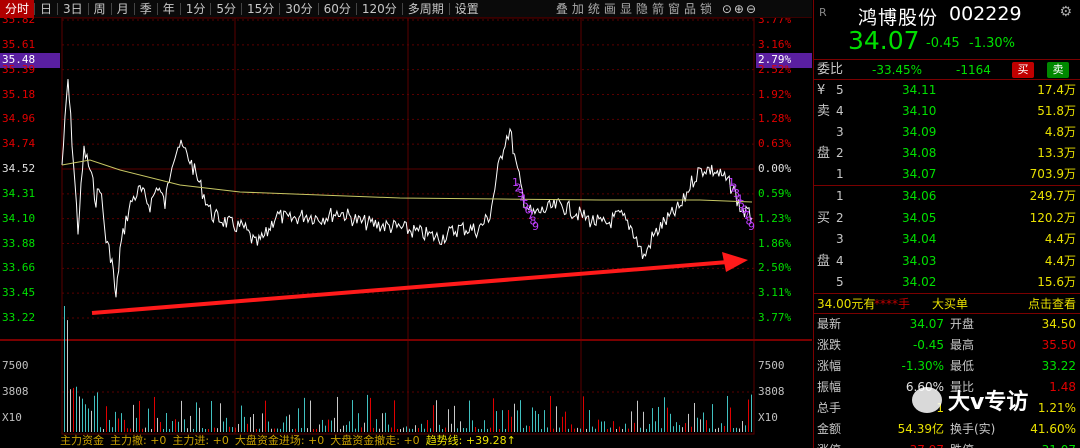 This screenshot has height=448, width=1080. I want to click on stat-label: 跌停, so click(962, 444).